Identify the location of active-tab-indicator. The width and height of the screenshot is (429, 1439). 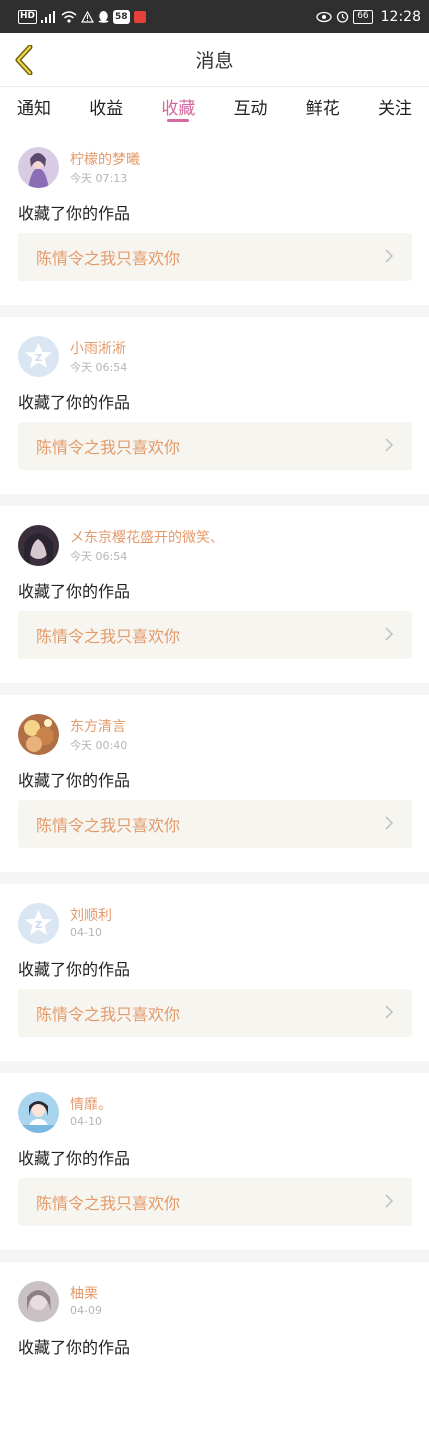
(178, 120).